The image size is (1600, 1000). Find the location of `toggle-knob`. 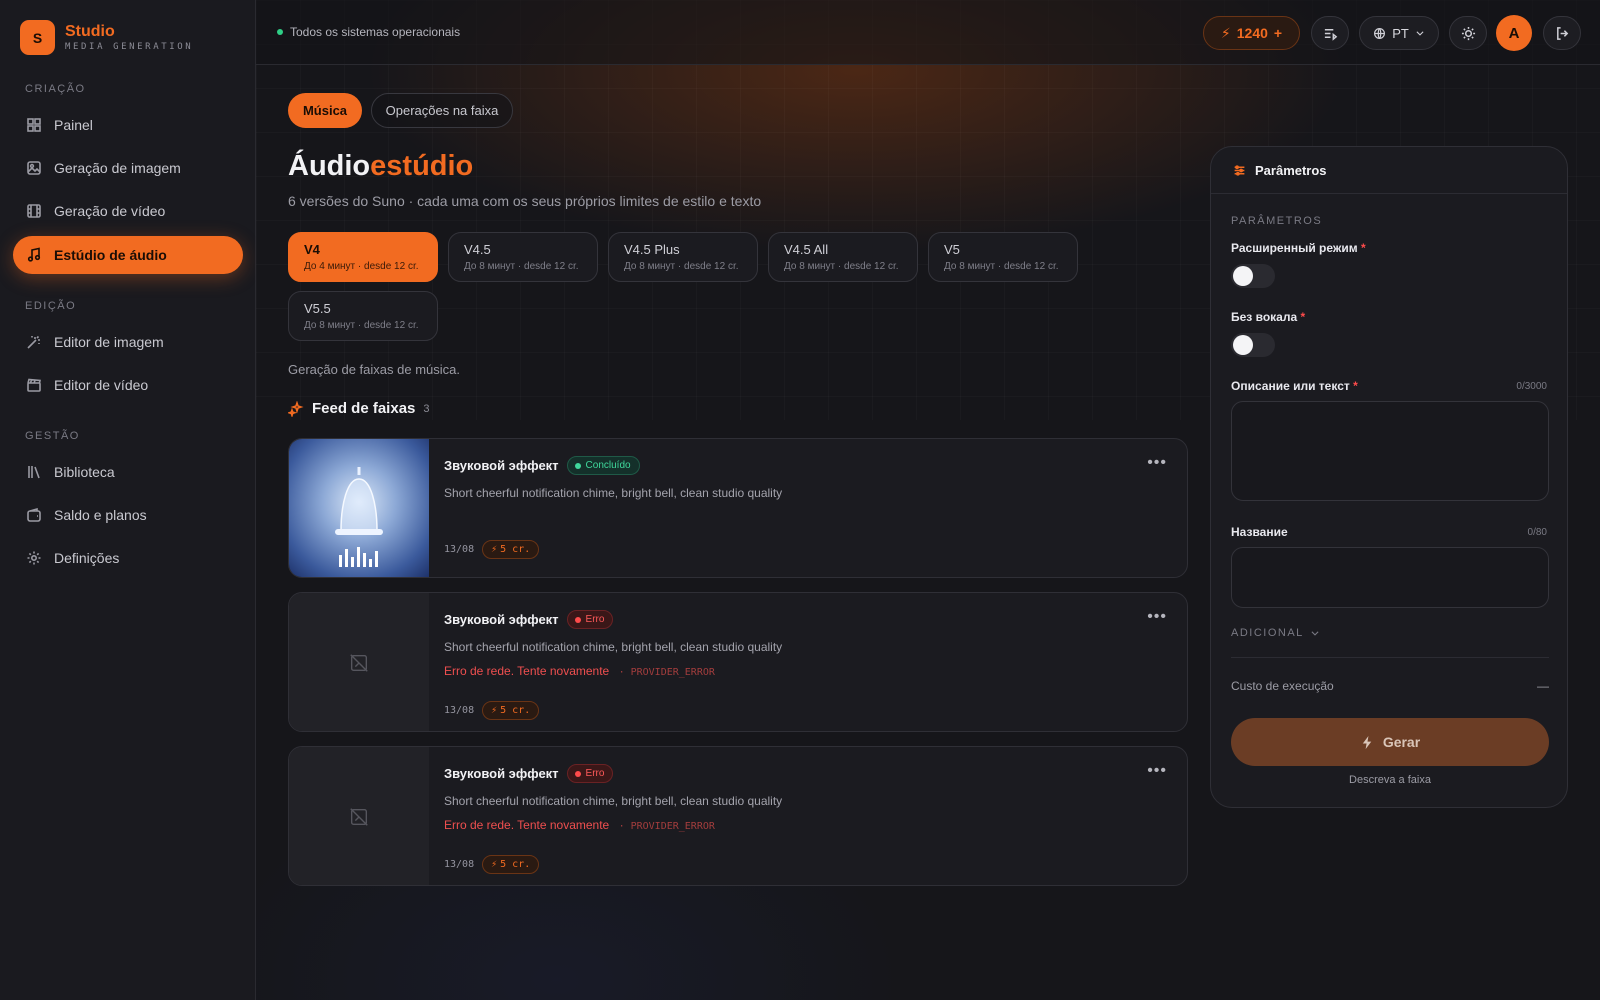

toggle-knob is located at coordinates (1243, 276).